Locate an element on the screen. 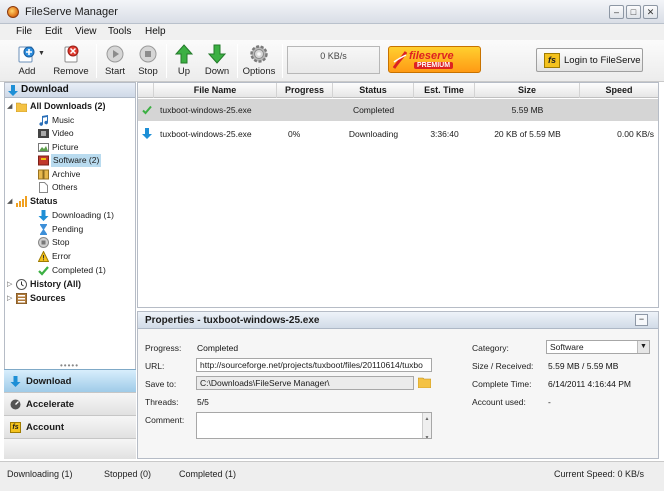 The width and height of the screenshot is (664, 491). menu-tools: Tools is located at coordinates (119, 31).